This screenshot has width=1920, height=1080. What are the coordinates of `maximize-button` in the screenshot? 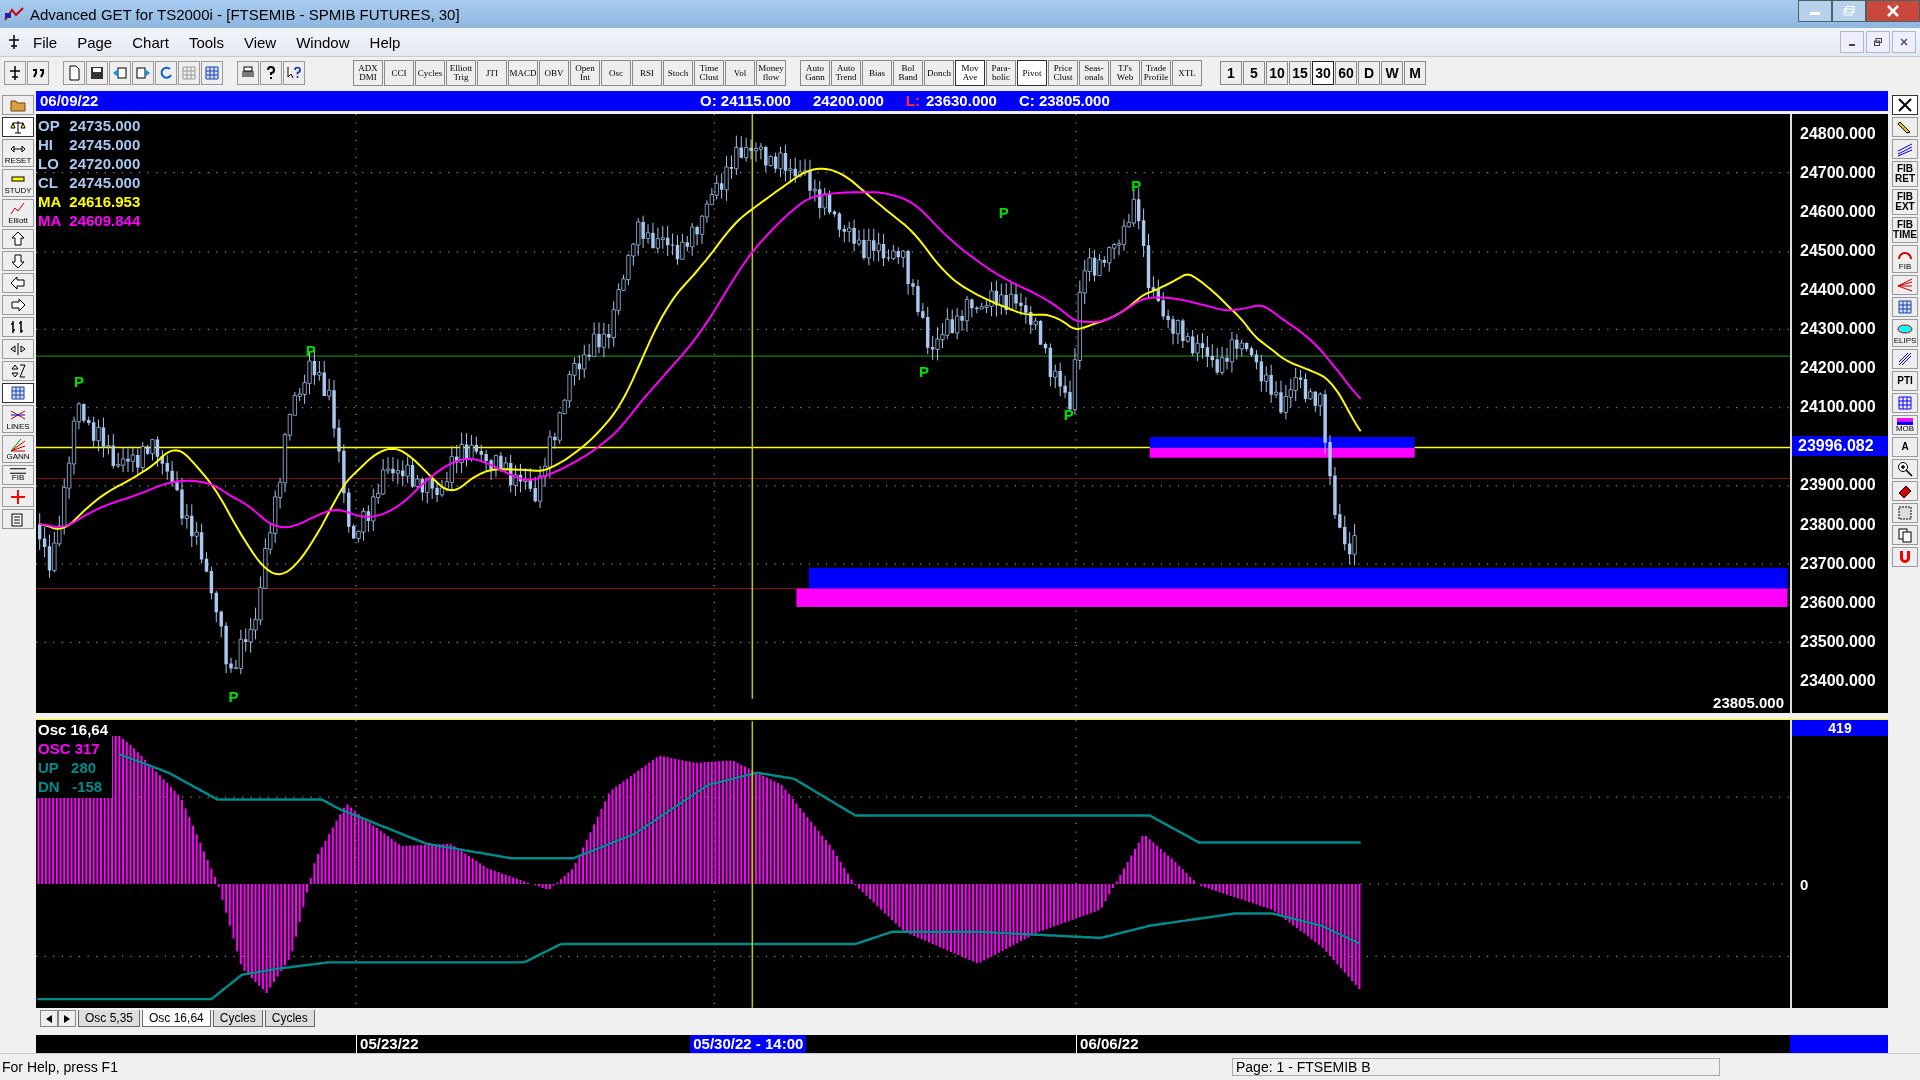 It's located at (1849, 11).